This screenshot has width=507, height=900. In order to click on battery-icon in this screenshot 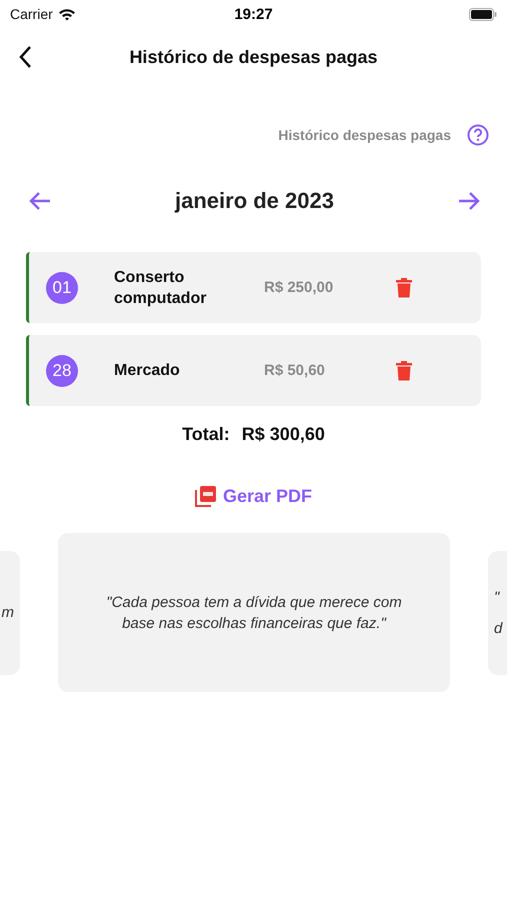, I will do `click(483, 14)`.